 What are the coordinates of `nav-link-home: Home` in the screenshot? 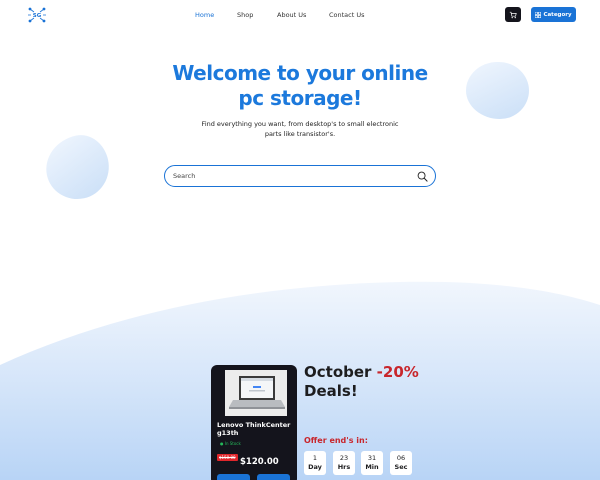 It's located at (204, 15).